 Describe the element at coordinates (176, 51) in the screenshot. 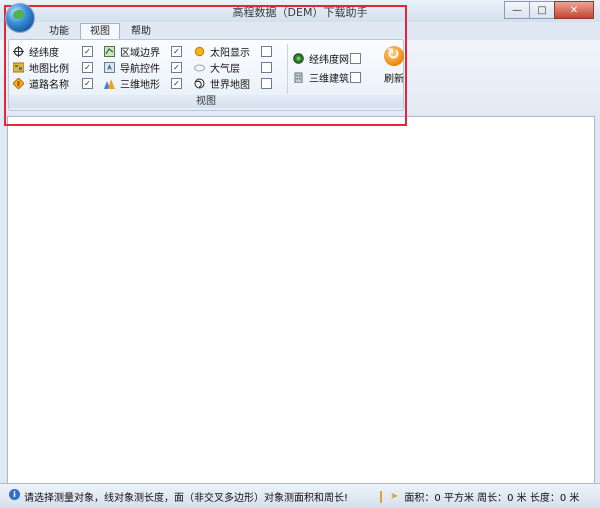

I see `checkbox-boundary: ✓` at that location.